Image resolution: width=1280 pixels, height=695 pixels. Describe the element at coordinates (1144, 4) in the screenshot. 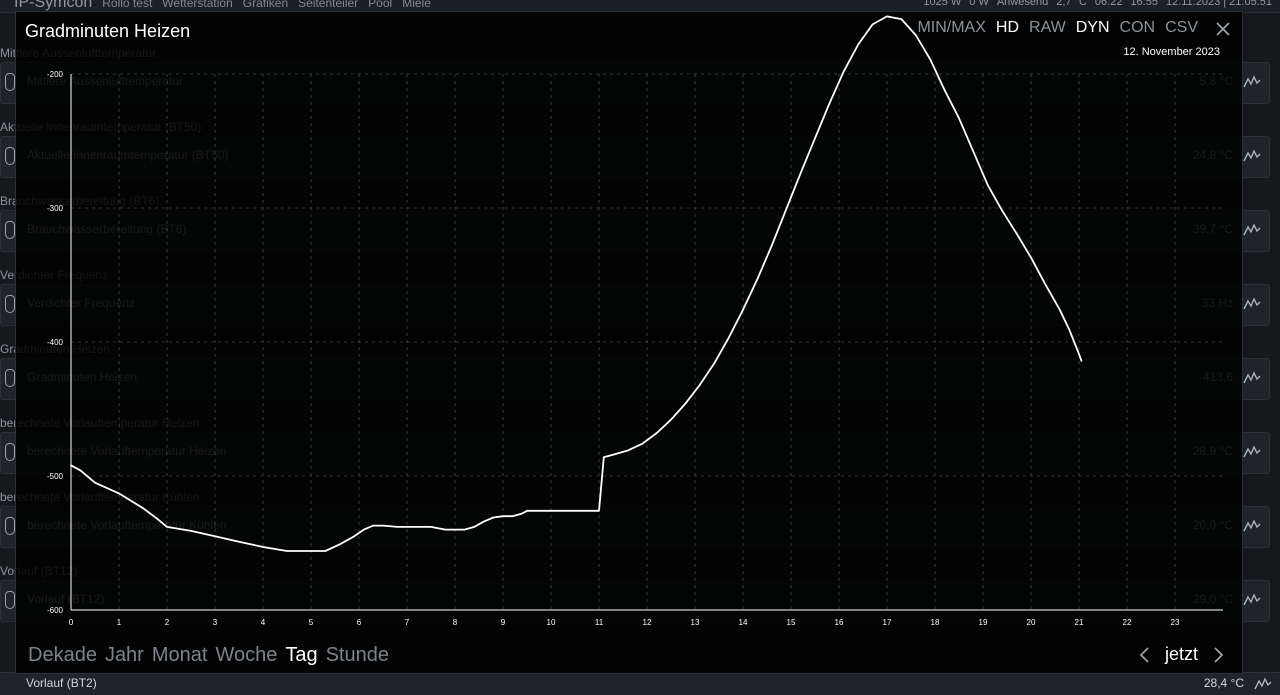

I see `status-sunset: 16:55` at that location.